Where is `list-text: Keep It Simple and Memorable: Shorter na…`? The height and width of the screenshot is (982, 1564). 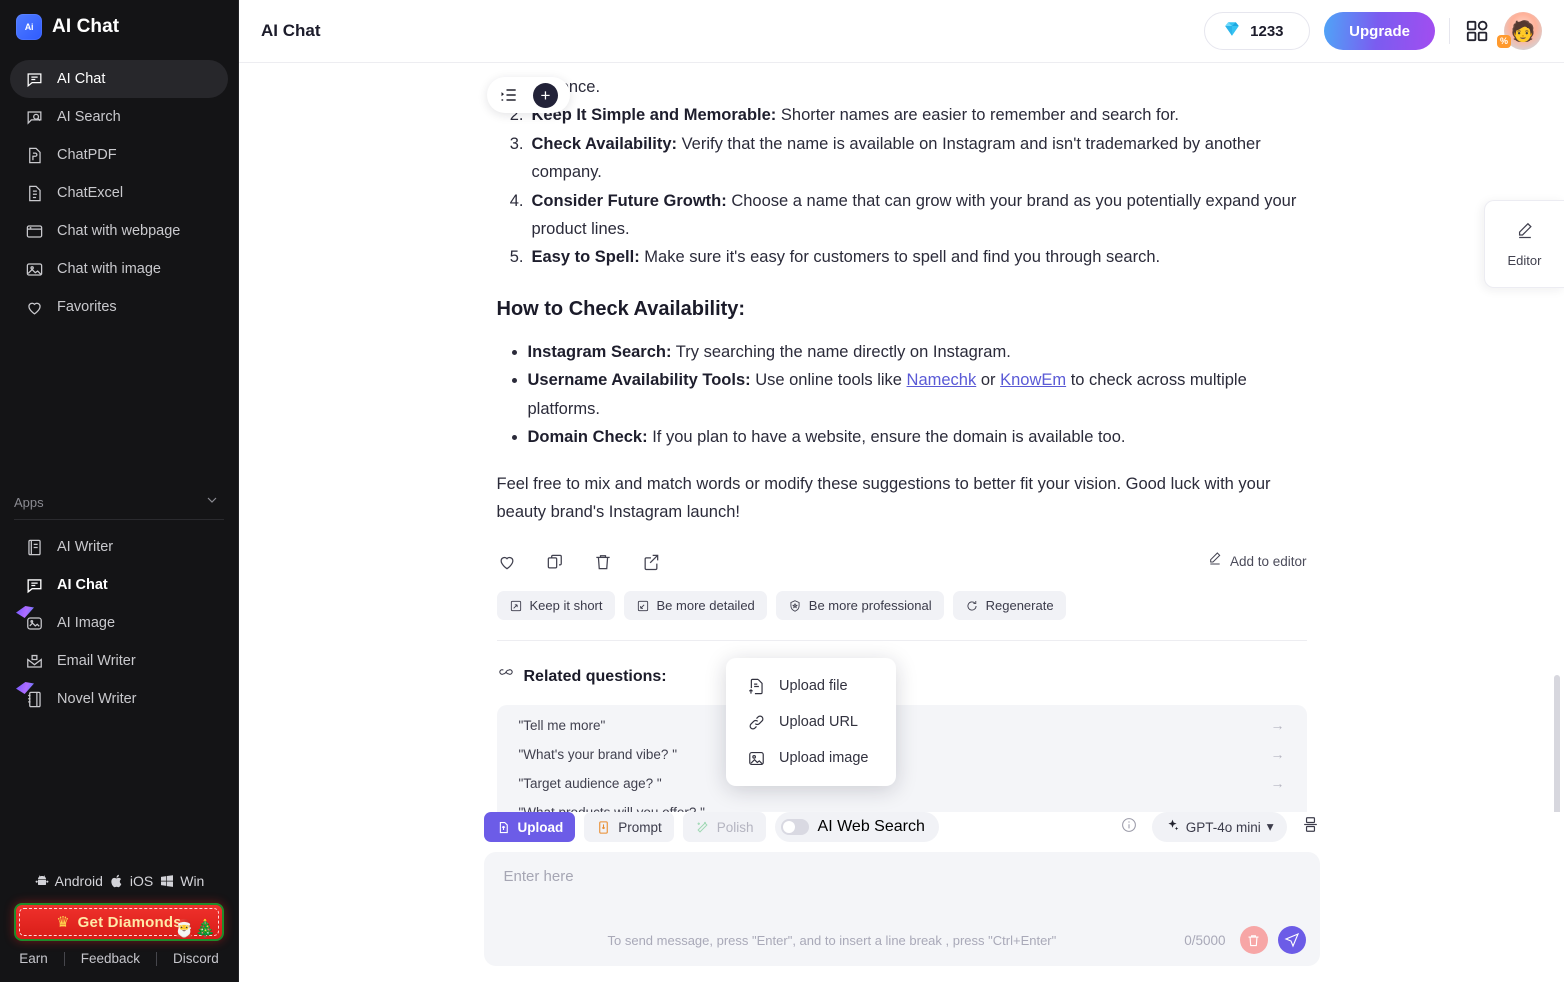 list-text: Keep It Simple and Memorable: Shorter na… is located at coordinates (855, 115).